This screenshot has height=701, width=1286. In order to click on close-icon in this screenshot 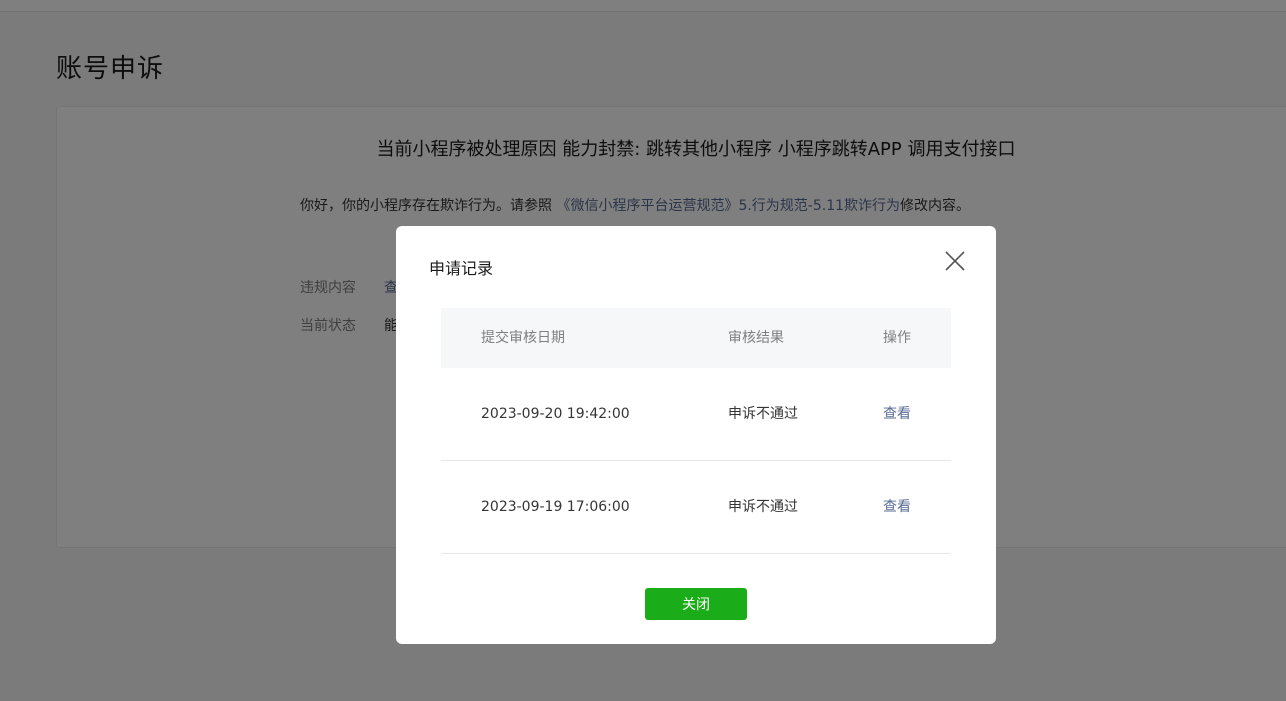, I will do `click(955, 261)`.